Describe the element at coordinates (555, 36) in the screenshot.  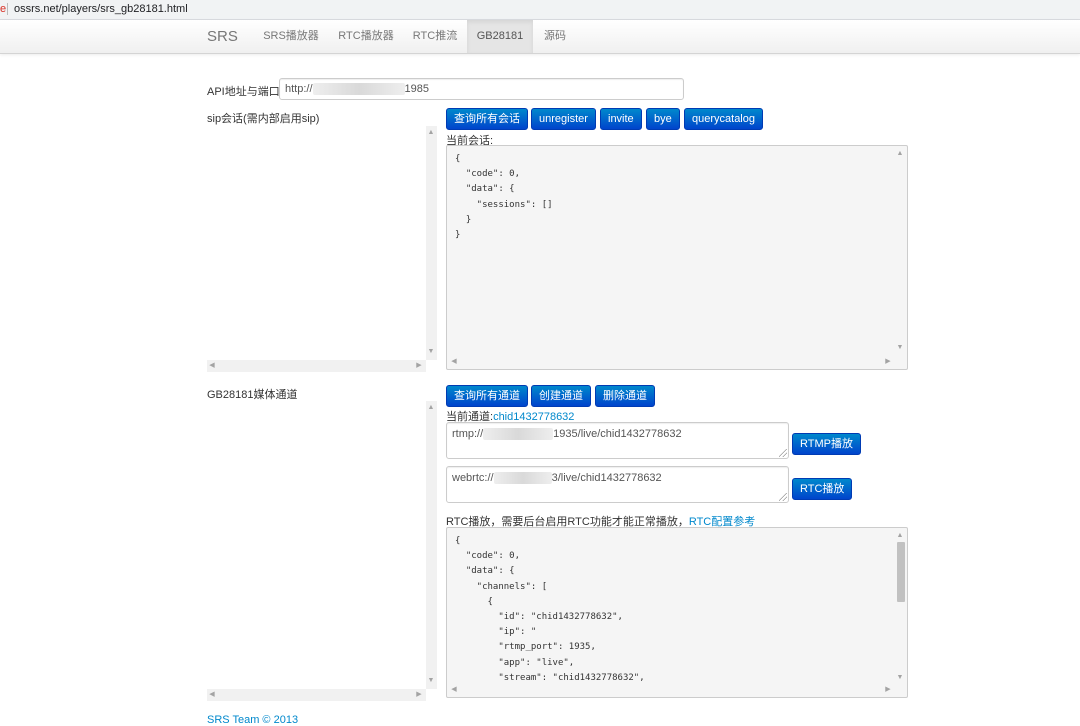
I see `nav-source: 源码` at that location.